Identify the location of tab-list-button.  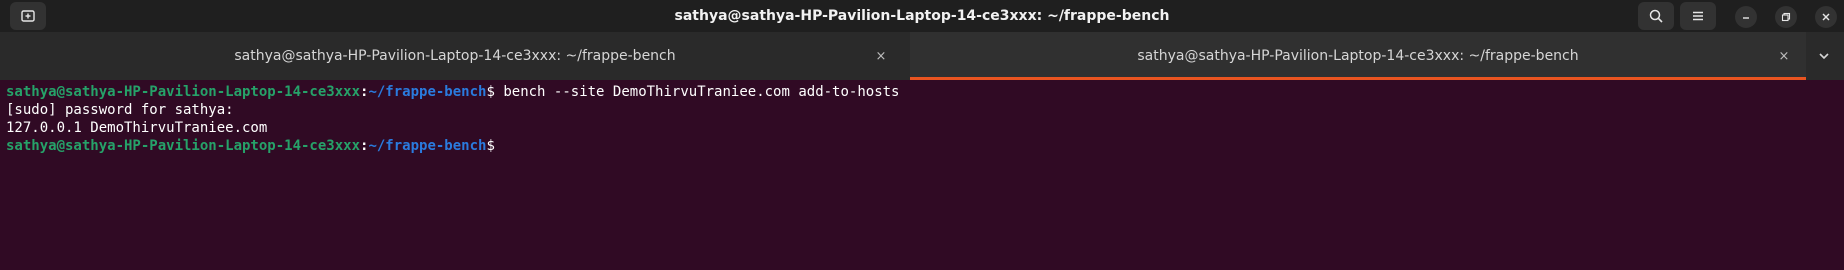
(1824, 56).